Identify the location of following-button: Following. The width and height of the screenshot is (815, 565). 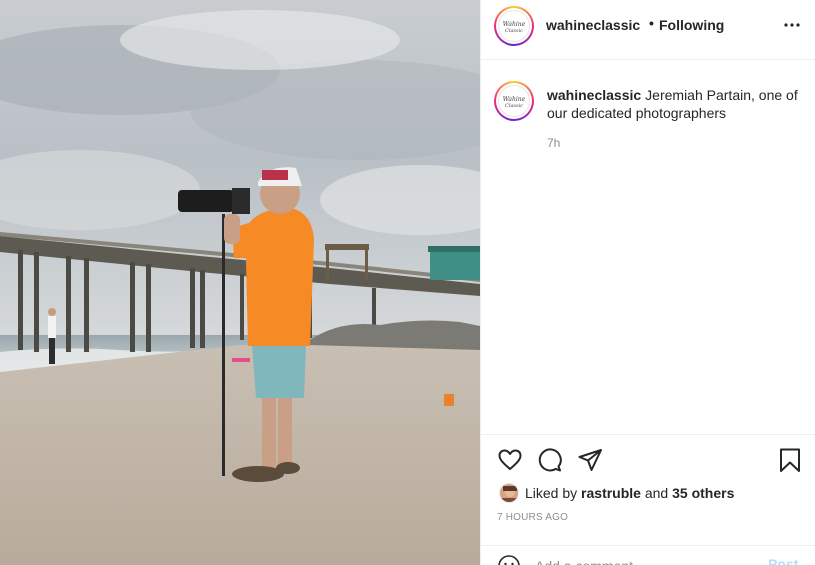
(691, 25).